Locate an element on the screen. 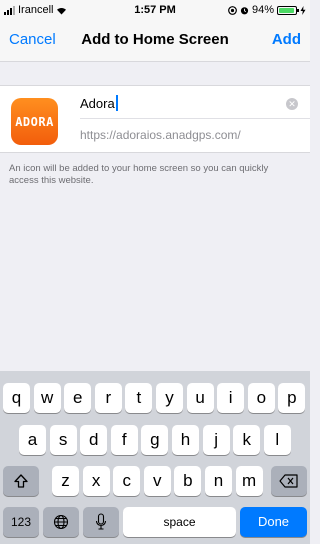 The height and width of the screenshot is (544, 320). charging-icon is located at coordinates (303, 10).